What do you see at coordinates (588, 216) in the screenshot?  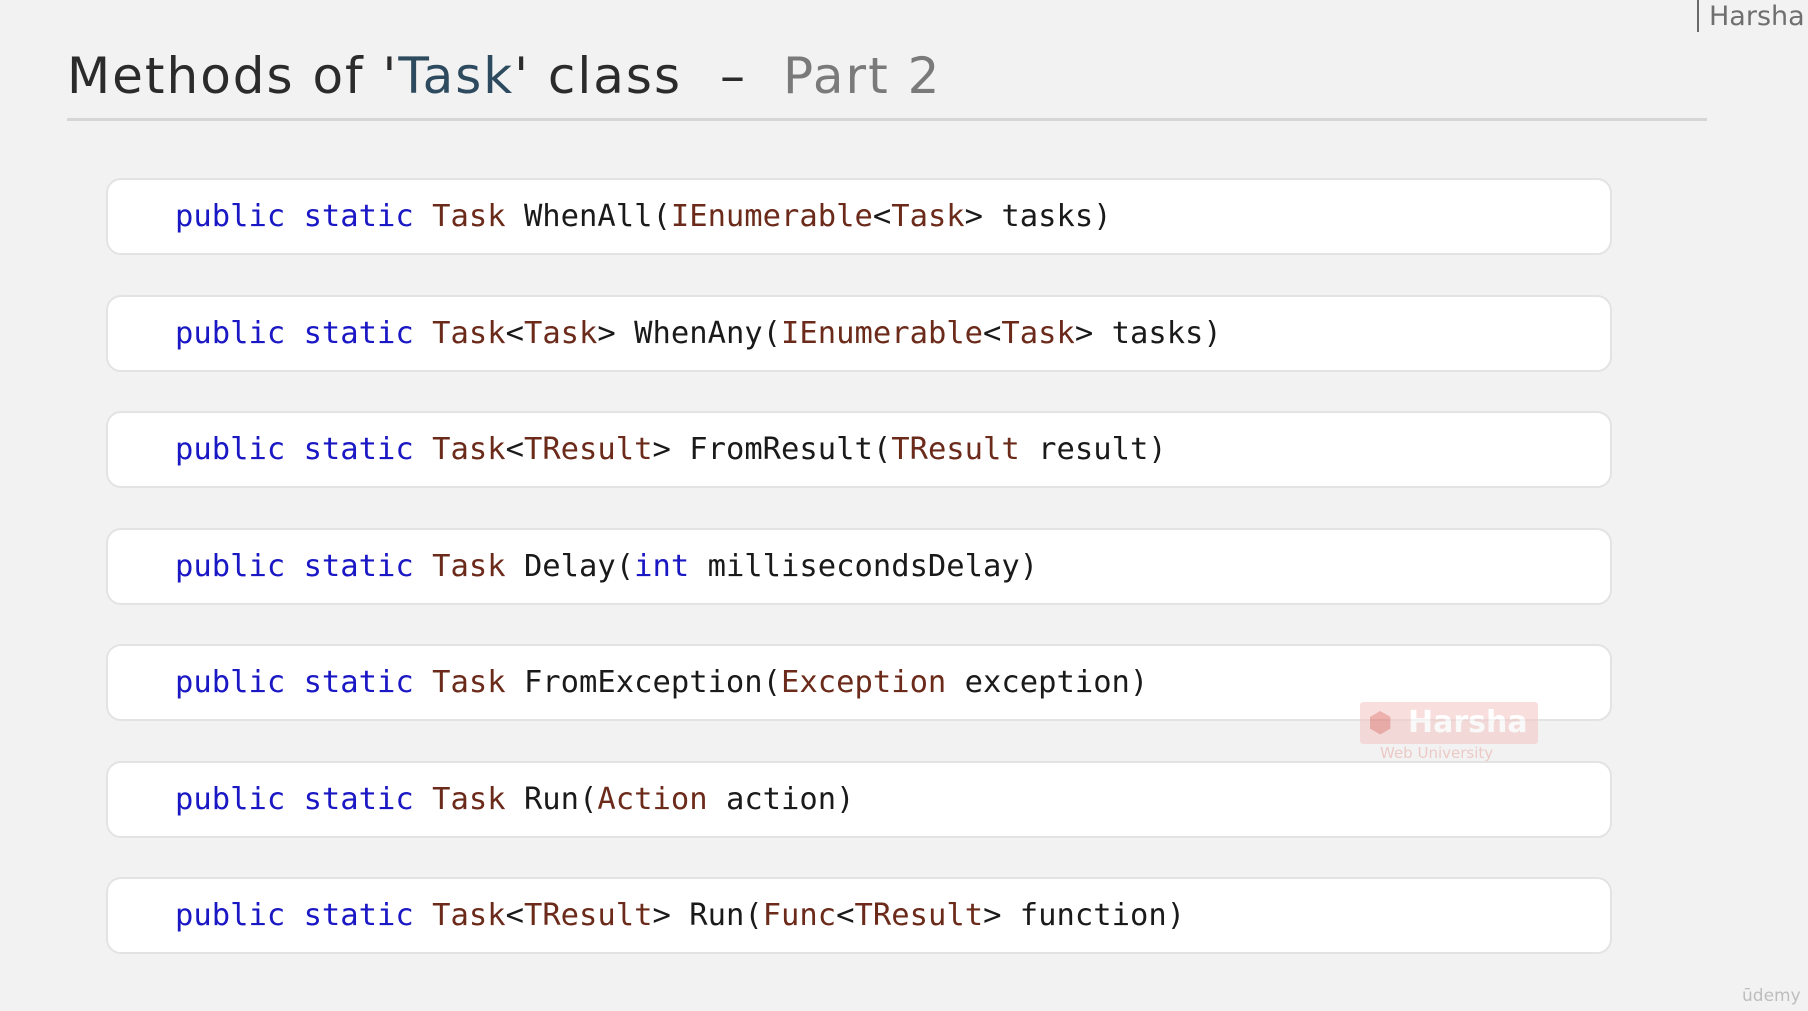 I see `code-text: WhenAll(` at bounding box center [588, 216].